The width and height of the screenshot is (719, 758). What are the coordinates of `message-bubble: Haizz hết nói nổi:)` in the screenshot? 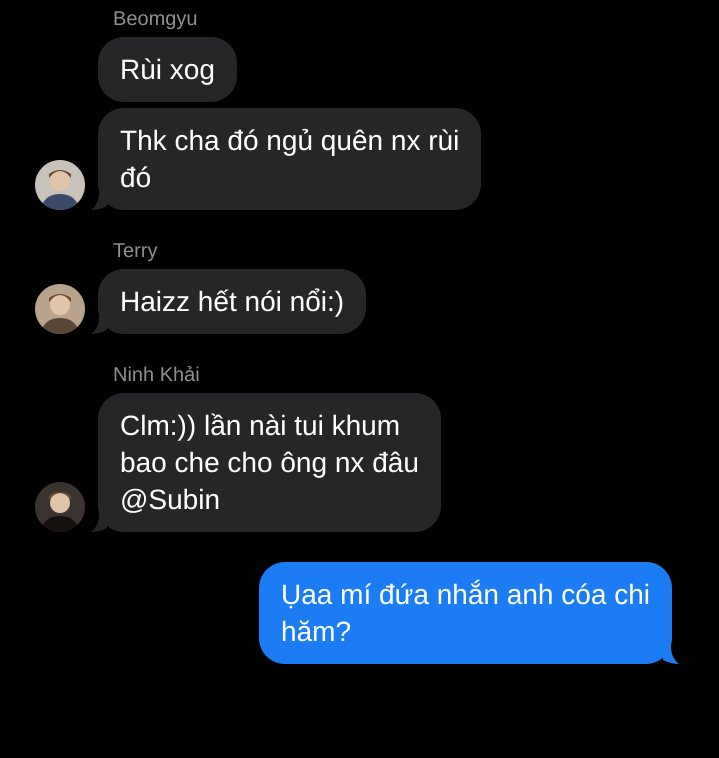 It's located at (232, 301).